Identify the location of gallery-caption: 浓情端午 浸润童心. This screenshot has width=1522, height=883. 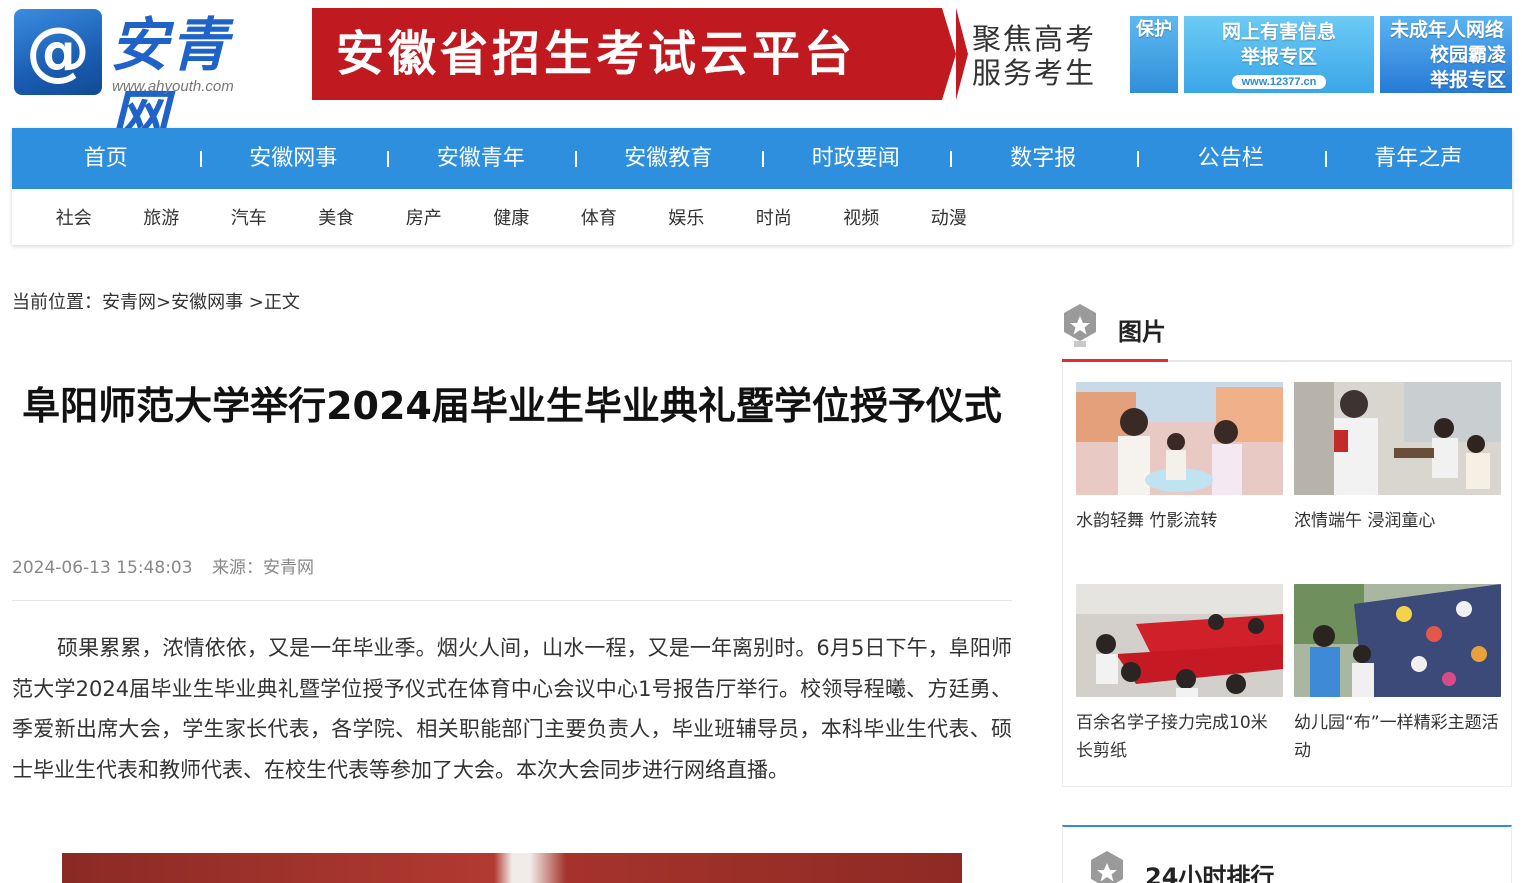
(1397, 521).